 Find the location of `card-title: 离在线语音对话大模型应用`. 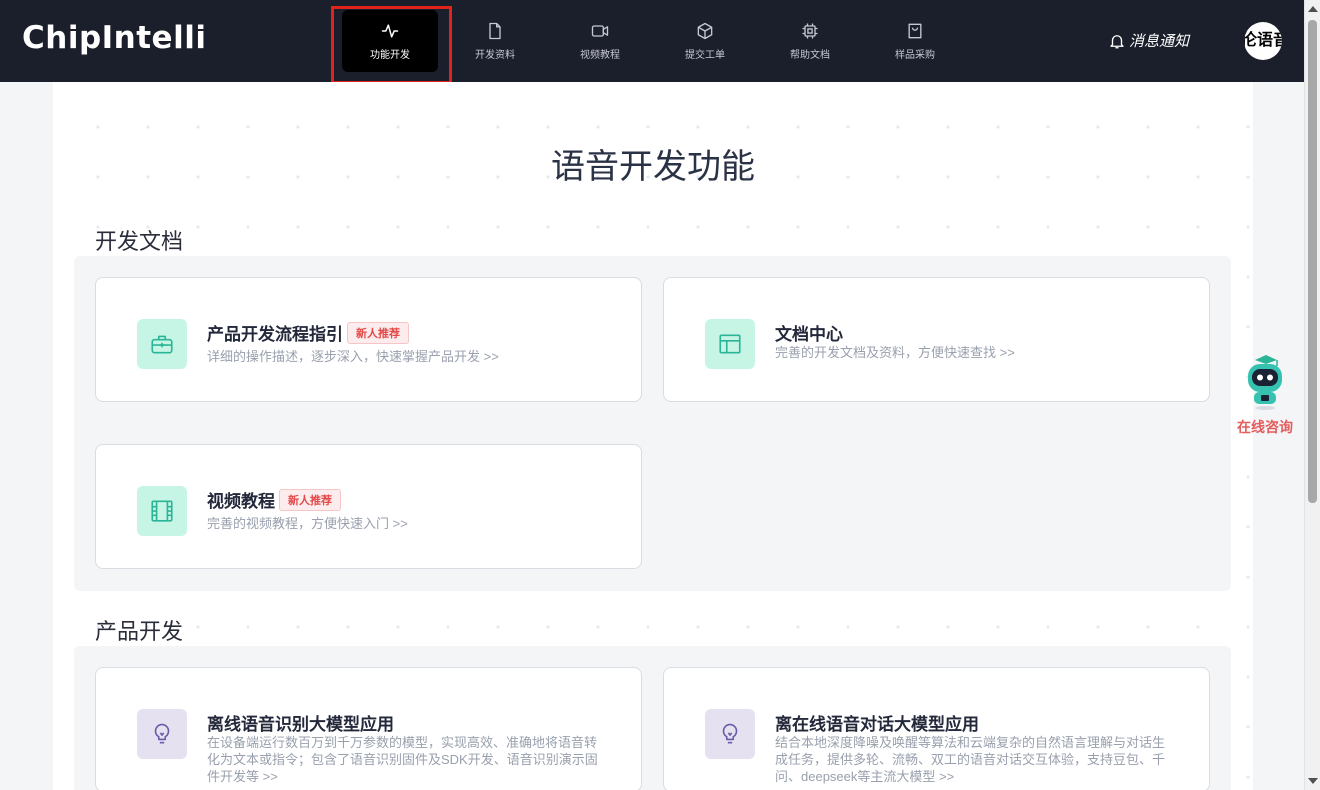

card-title: 离在线语音对话大模型应用 is located at coordinates (877, 724).